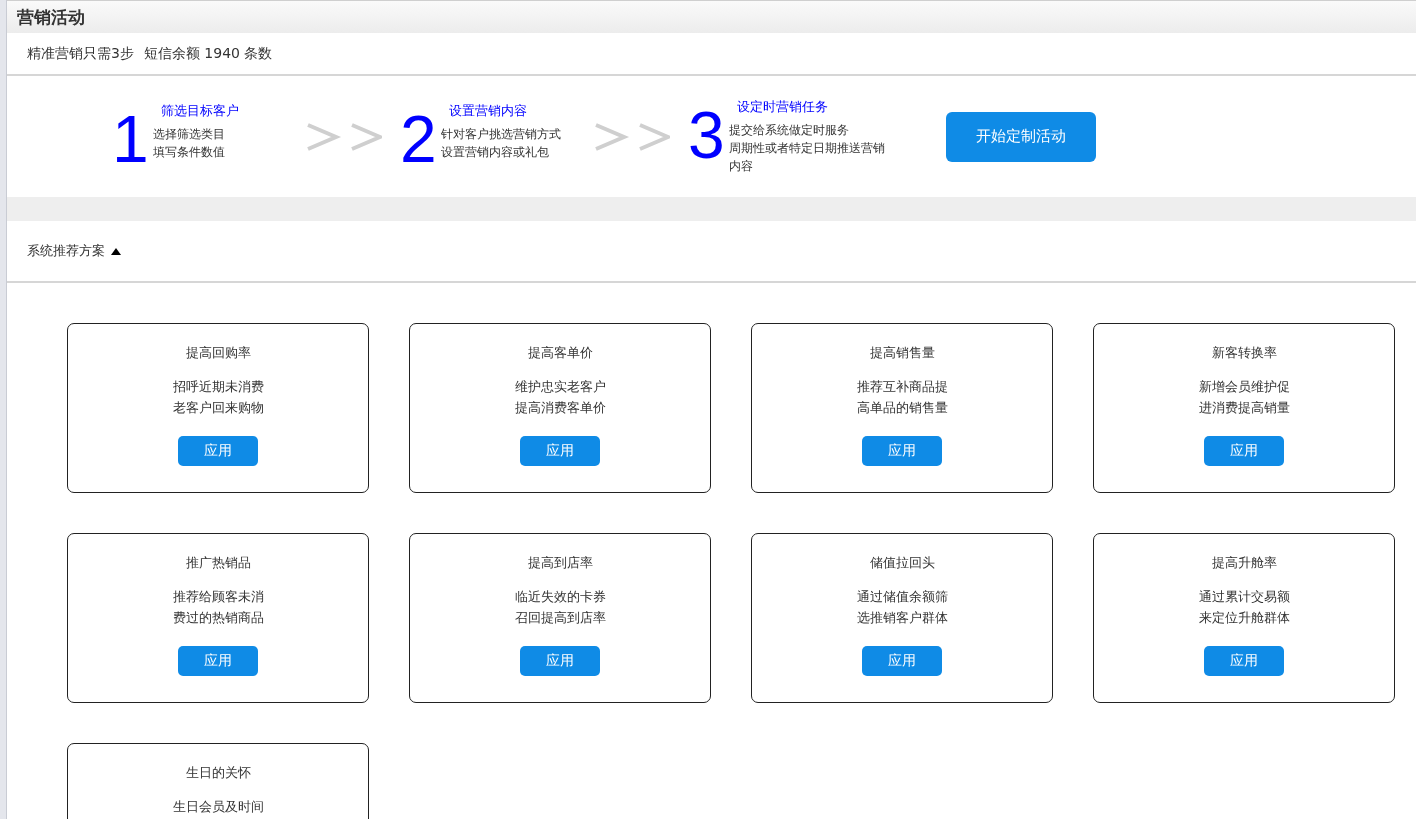 The height and width of the screenshot is (819, 1416). I want to click on plan-description: 招呼近期未消费, so click(218, 387).